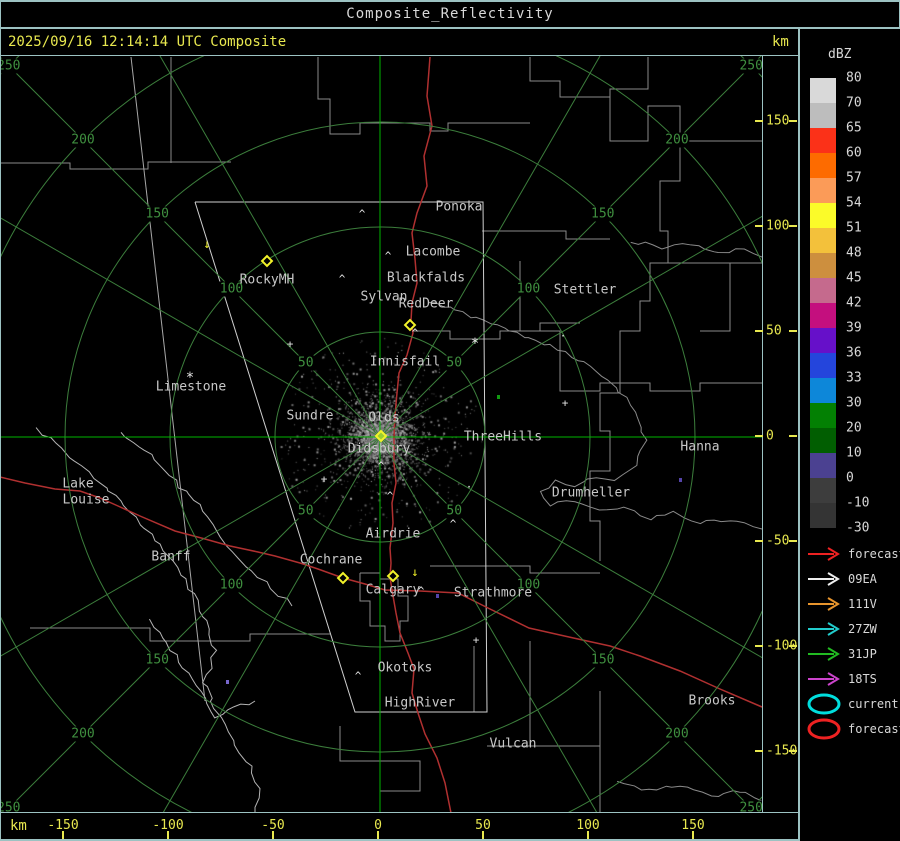 The width and height of the screenshot is (900, 841). Describe the element at coordinates (331, 560) in the screenshot. I see `city-label-cochrane: Cochrane` at that location.